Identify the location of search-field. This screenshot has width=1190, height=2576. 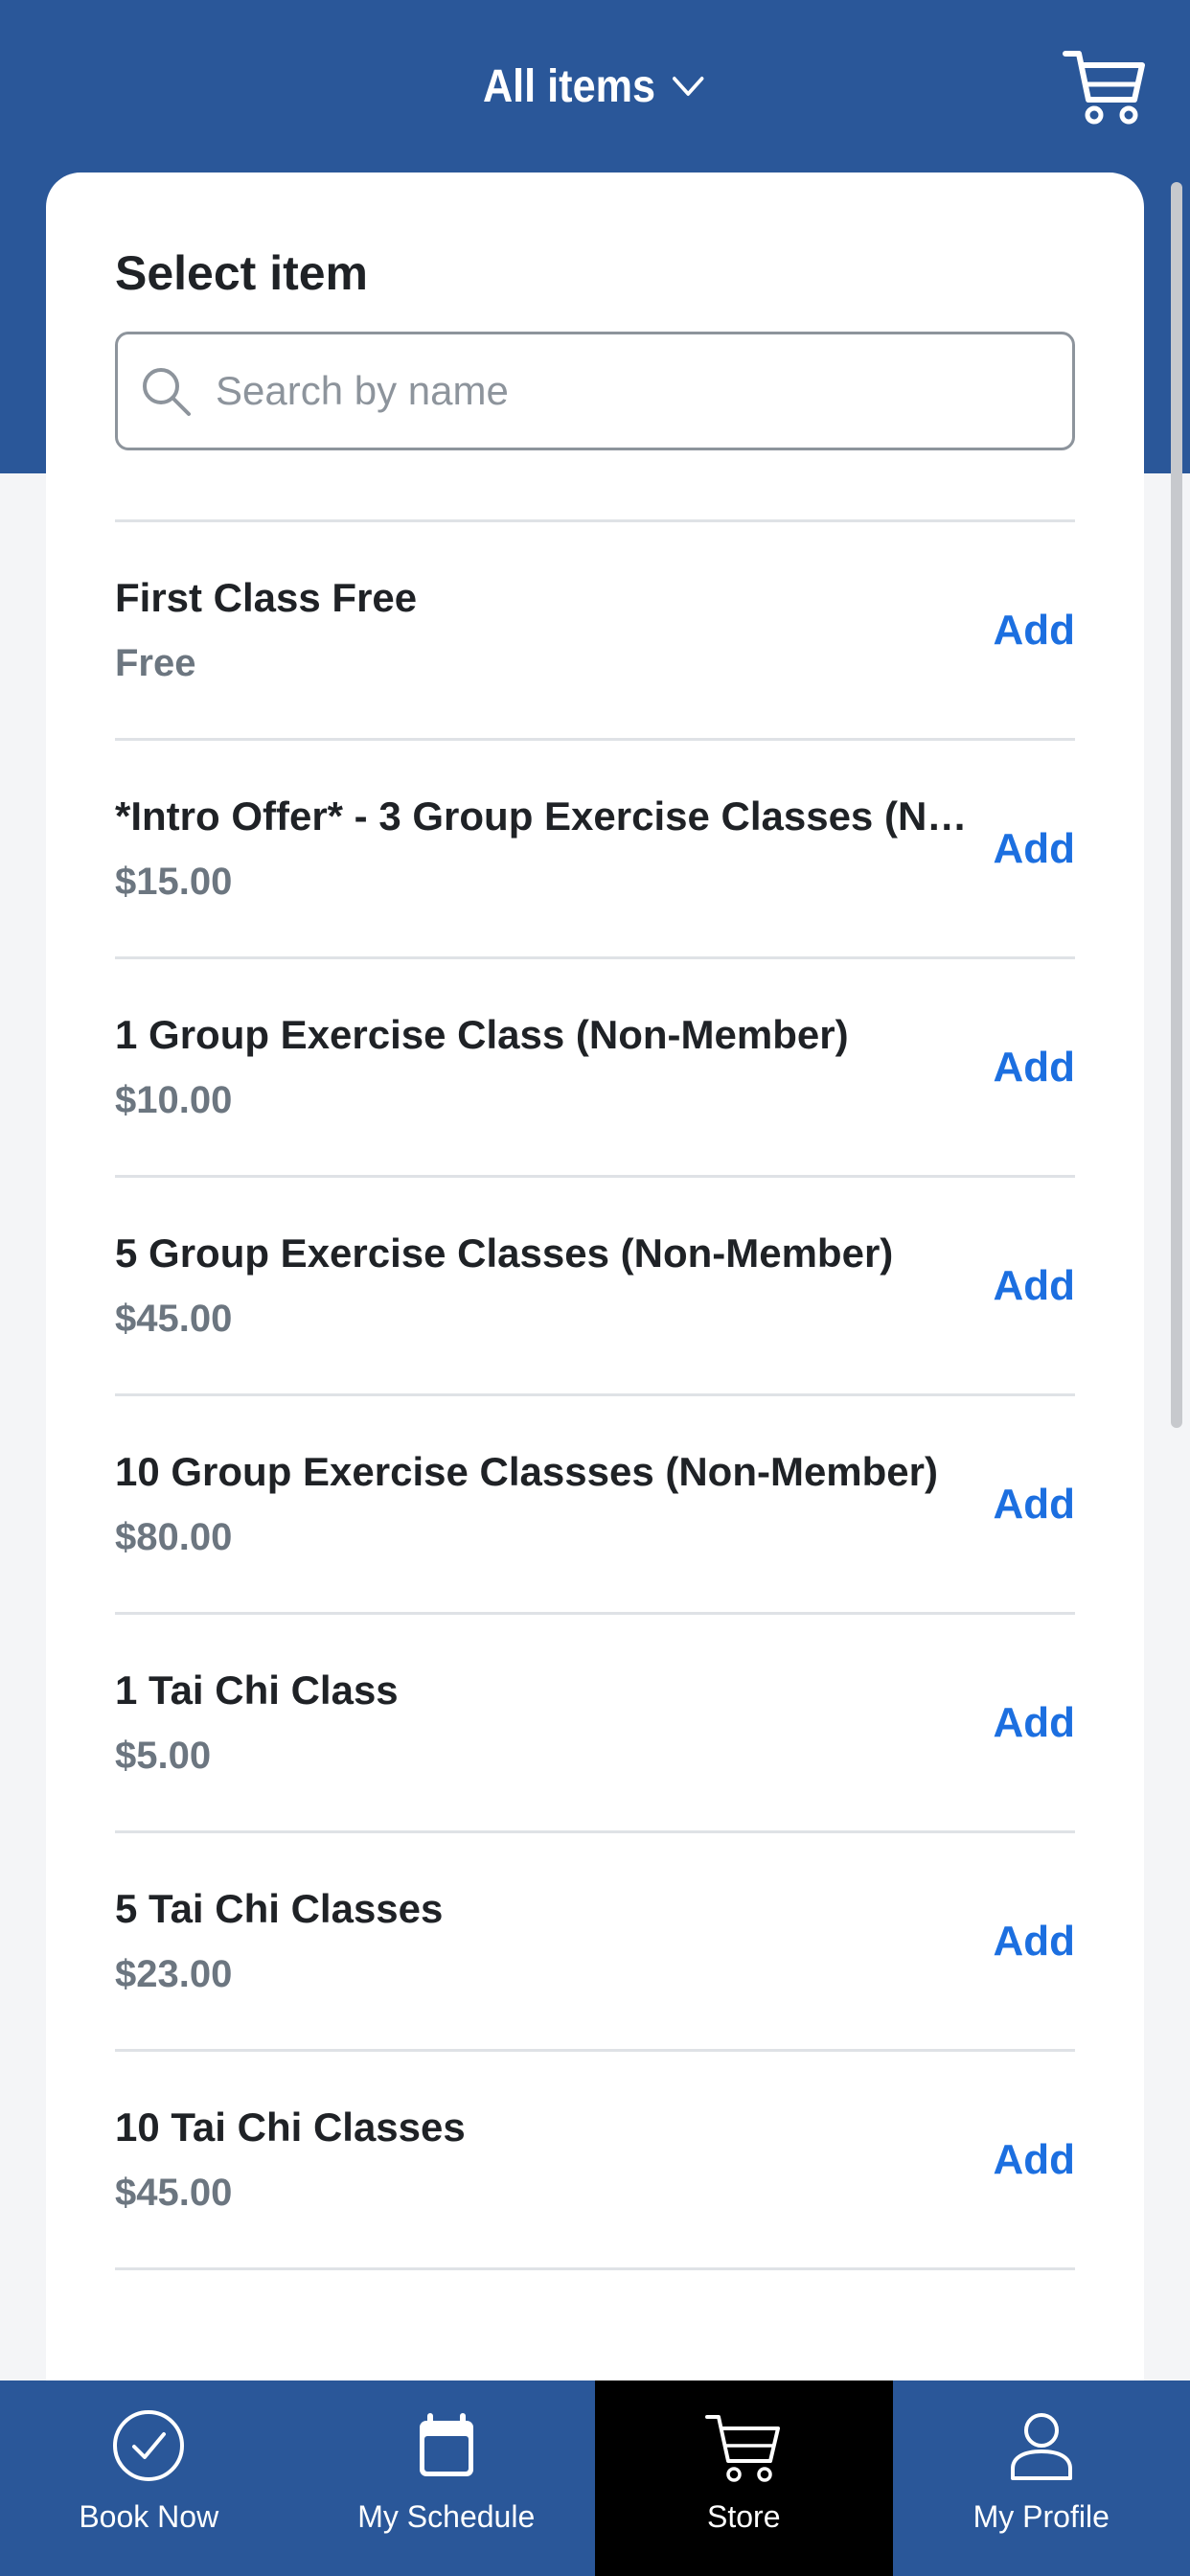
(595, 391).